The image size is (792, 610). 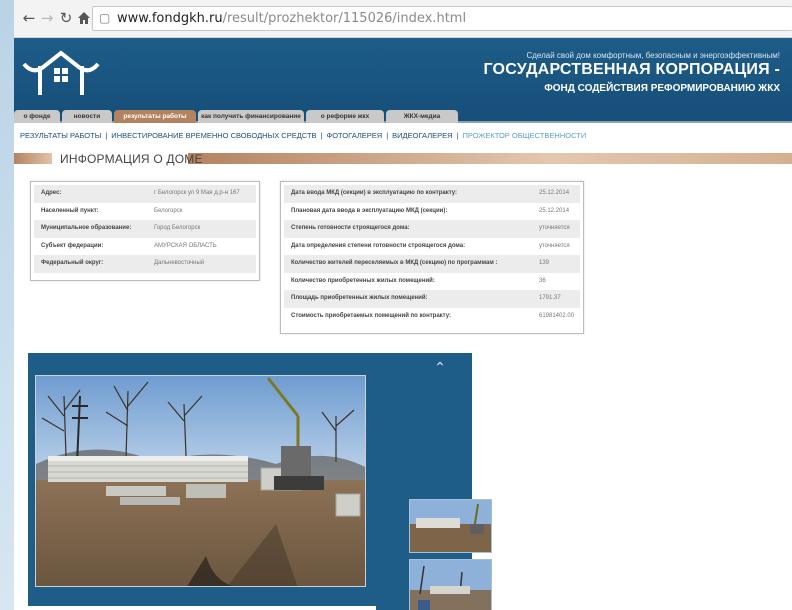 What do you see at coordinates (179, 263) in the screenshot?
I see `row-value: Дальневосточный` at bounding box center [179, 263].